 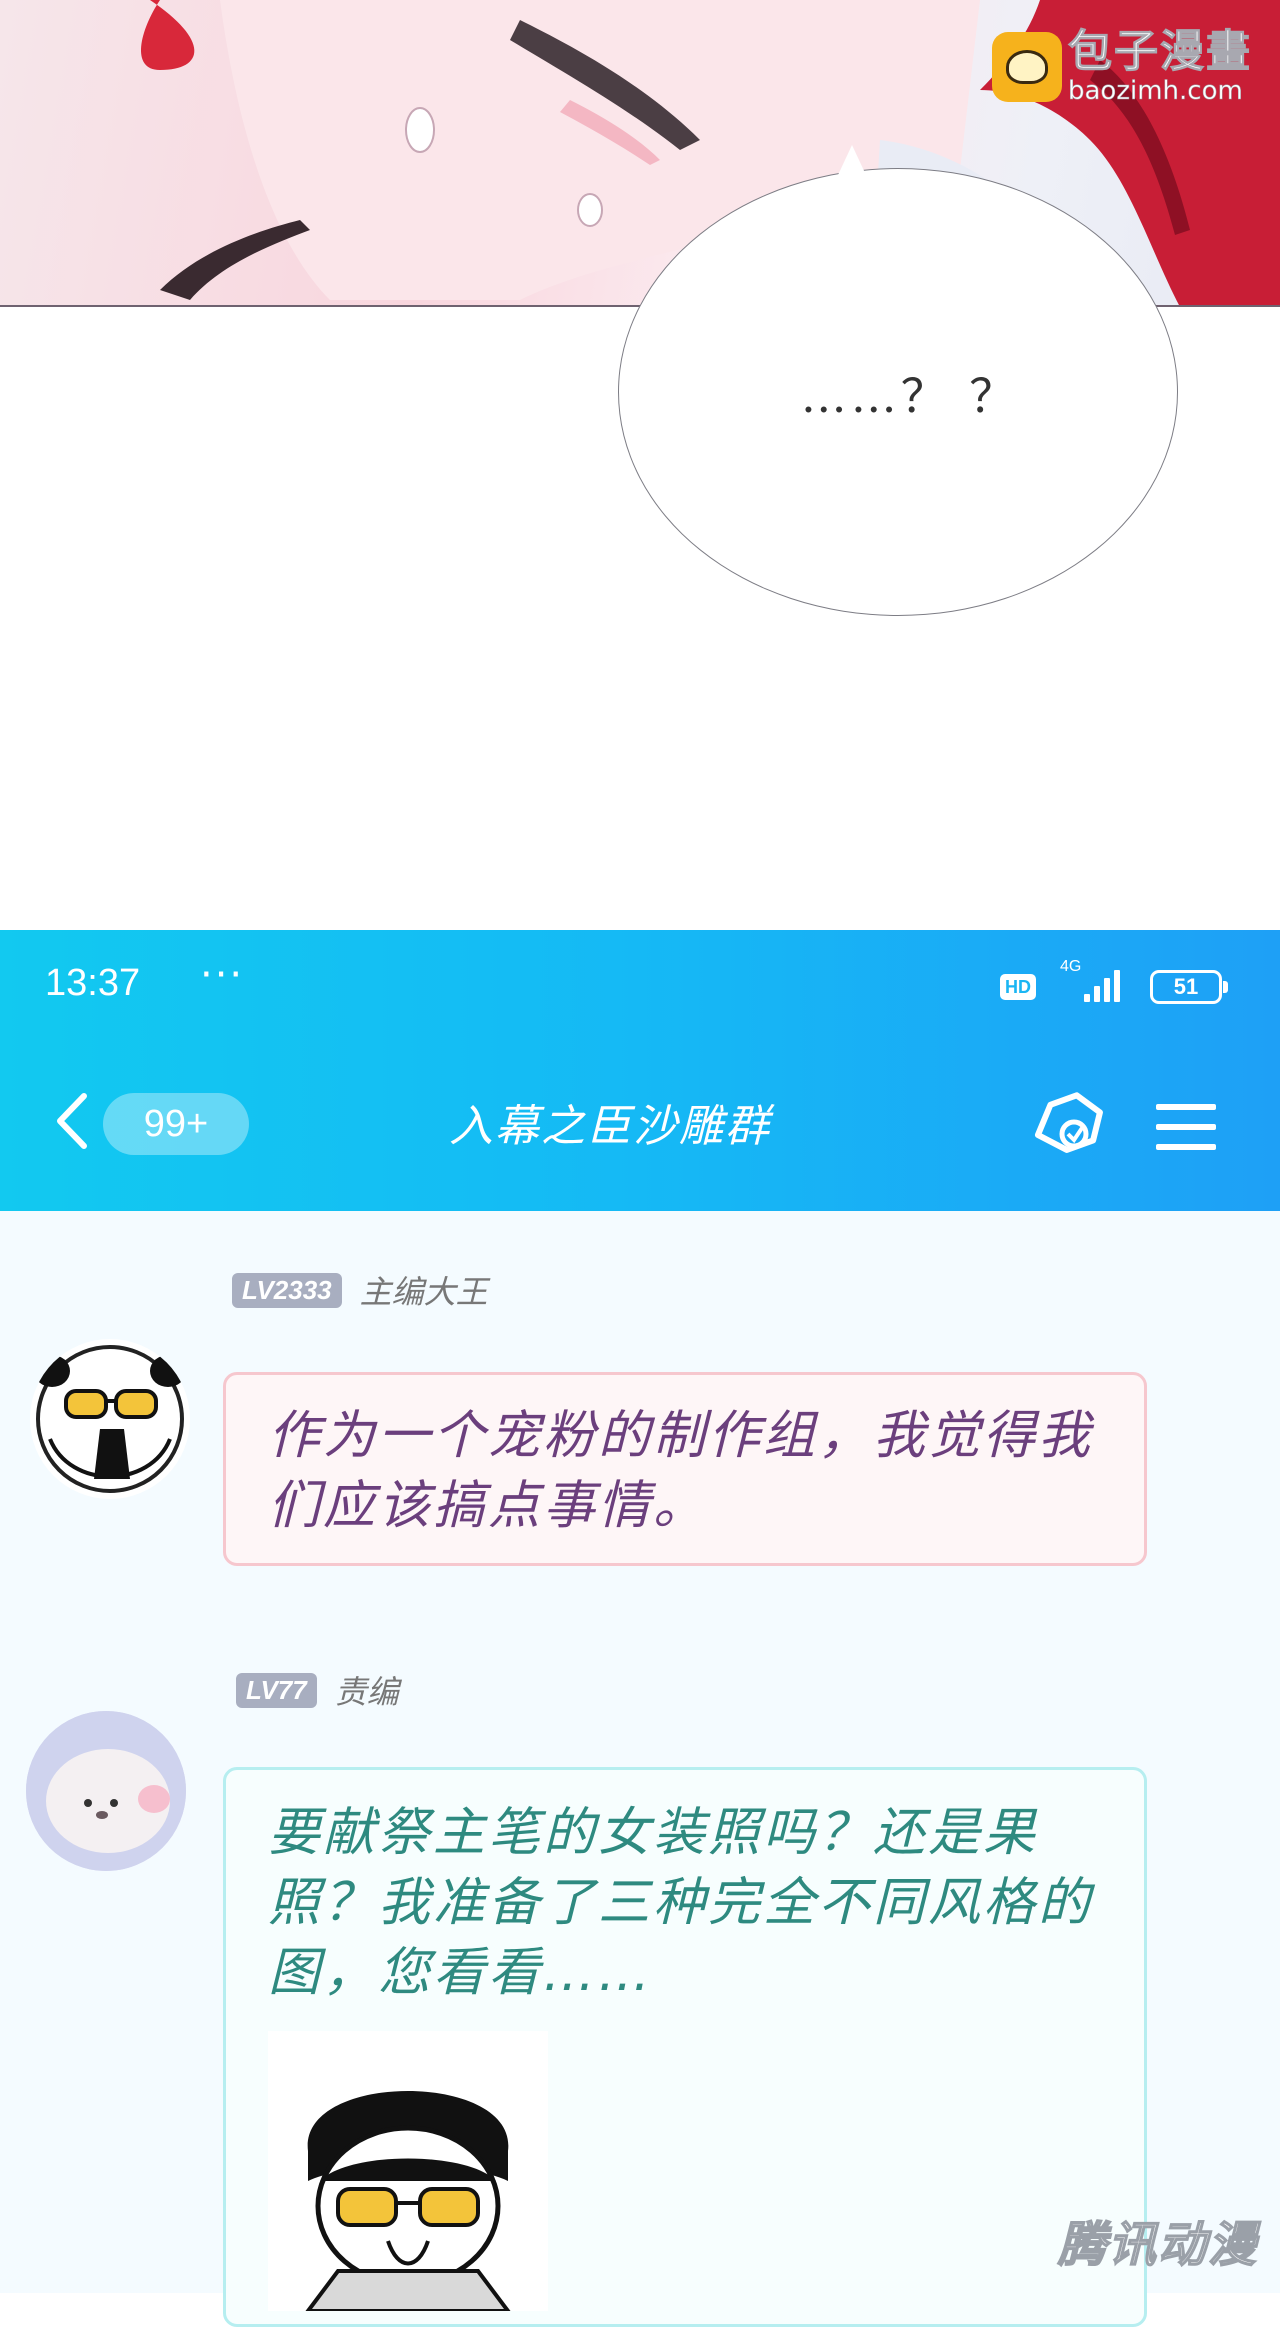 What do you see at coordinates (1189, 987) in the screenshot?
I see `battery-icon: 51` at bounding box center [1189, 987].